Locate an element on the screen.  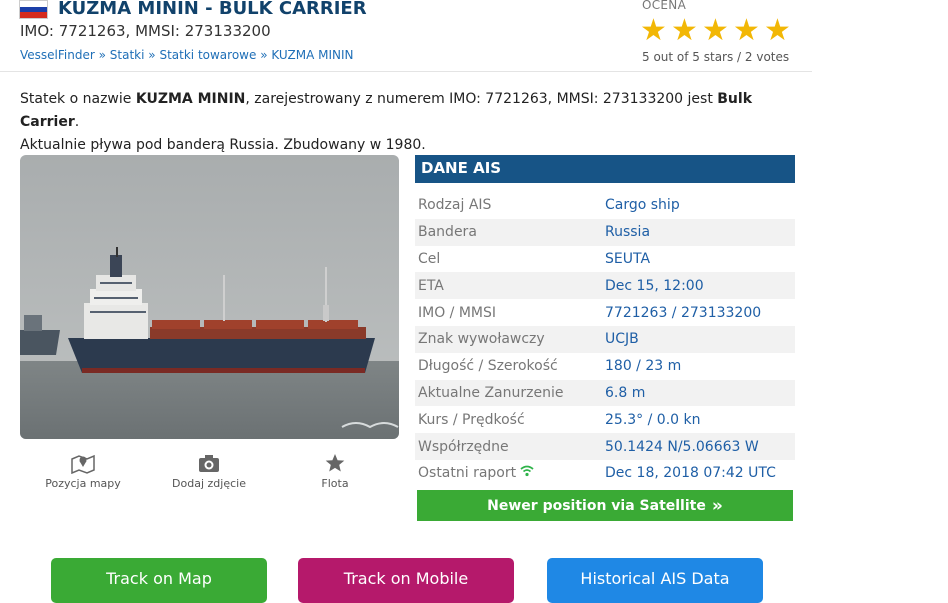
ais-row: Ostatni raport Dec 18, 2018 07:42 UTC is located at coordinates (605, 473).